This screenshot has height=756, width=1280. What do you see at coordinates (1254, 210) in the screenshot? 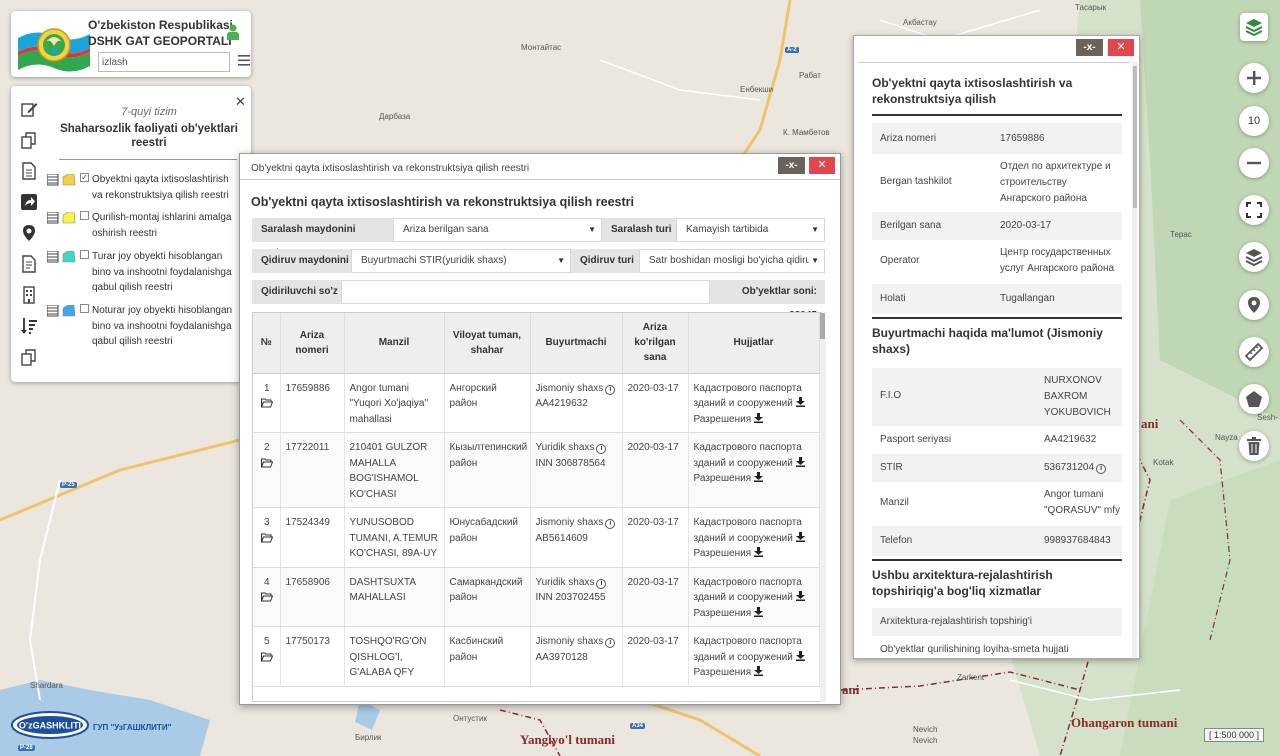
I see `fullscreen-button` at bounding box center [1254, 210].